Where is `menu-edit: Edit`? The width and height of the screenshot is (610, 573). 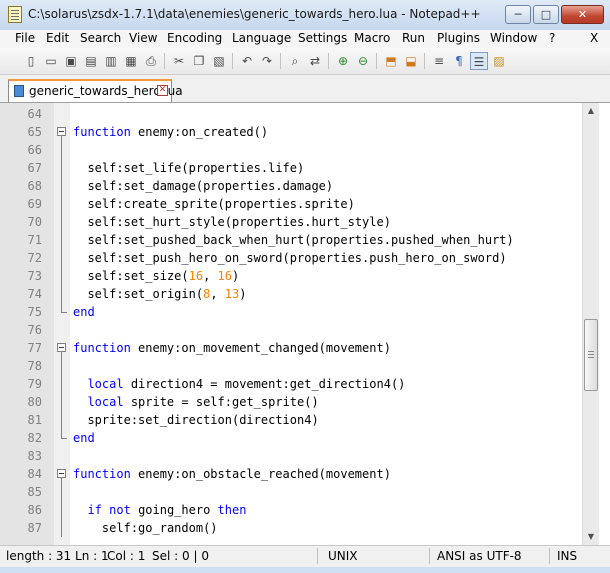 menu-edit: Edit is located at coordinates (57, 38).